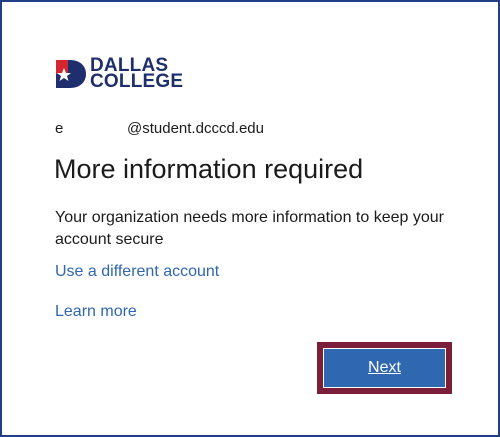 This screenshot has width=500, height=437. What do you see at coordinates (195, 128) in the screenshot?
I see `account-domain: @student.dcccd.edu` at bounding box center [195, 128].